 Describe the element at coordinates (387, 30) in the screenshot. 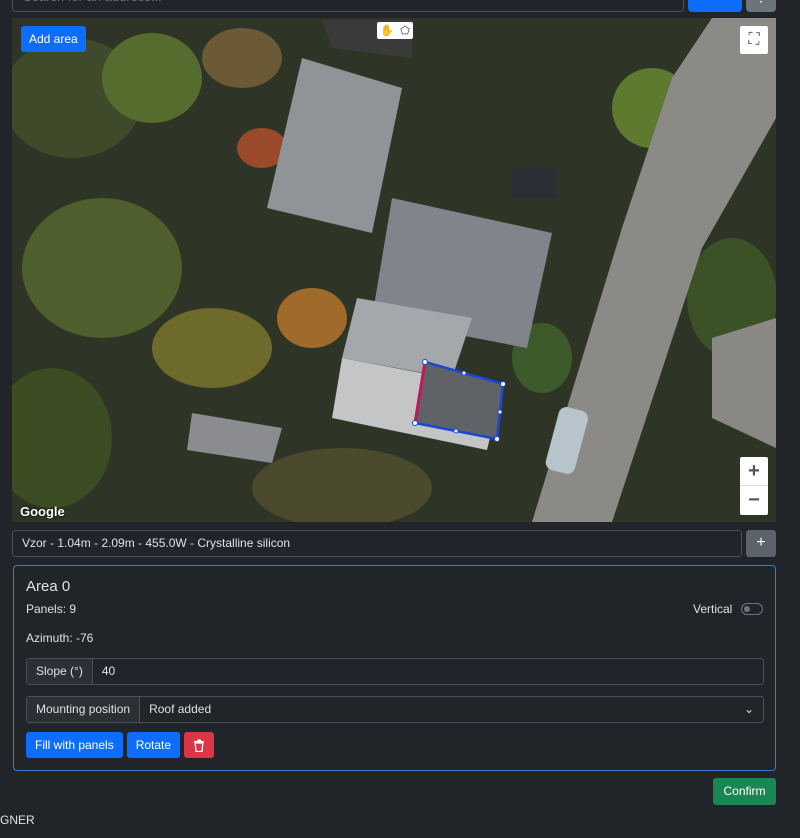

I see `hand-icon: ✋` at that location.